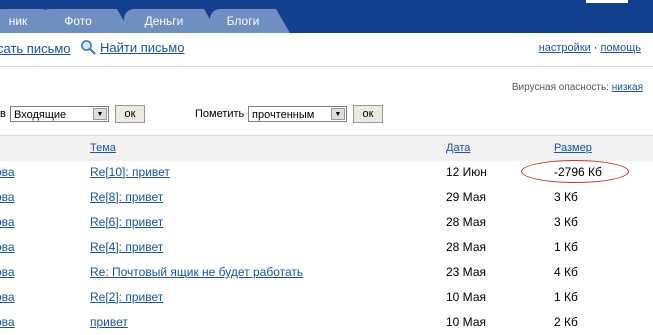 This screenshot has height=335, width=653. What do you see at coordinates (326, 197) in the screenshot?
I see `table-row: ова Re[8]: привет 29 Мая 3 Кб` at bounding box center [326, 197].